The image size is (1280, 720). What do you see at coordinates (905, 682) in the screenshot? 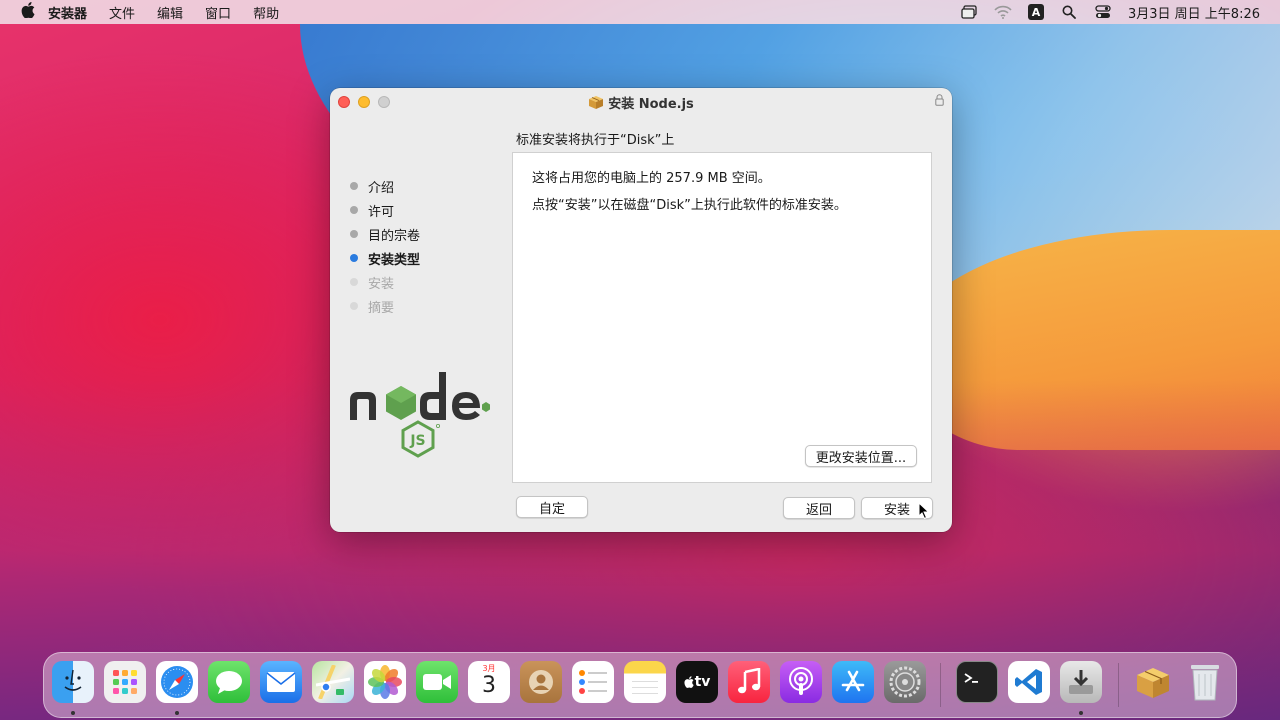
I see `system-preferences-icon` at bounding box center [905, 682].